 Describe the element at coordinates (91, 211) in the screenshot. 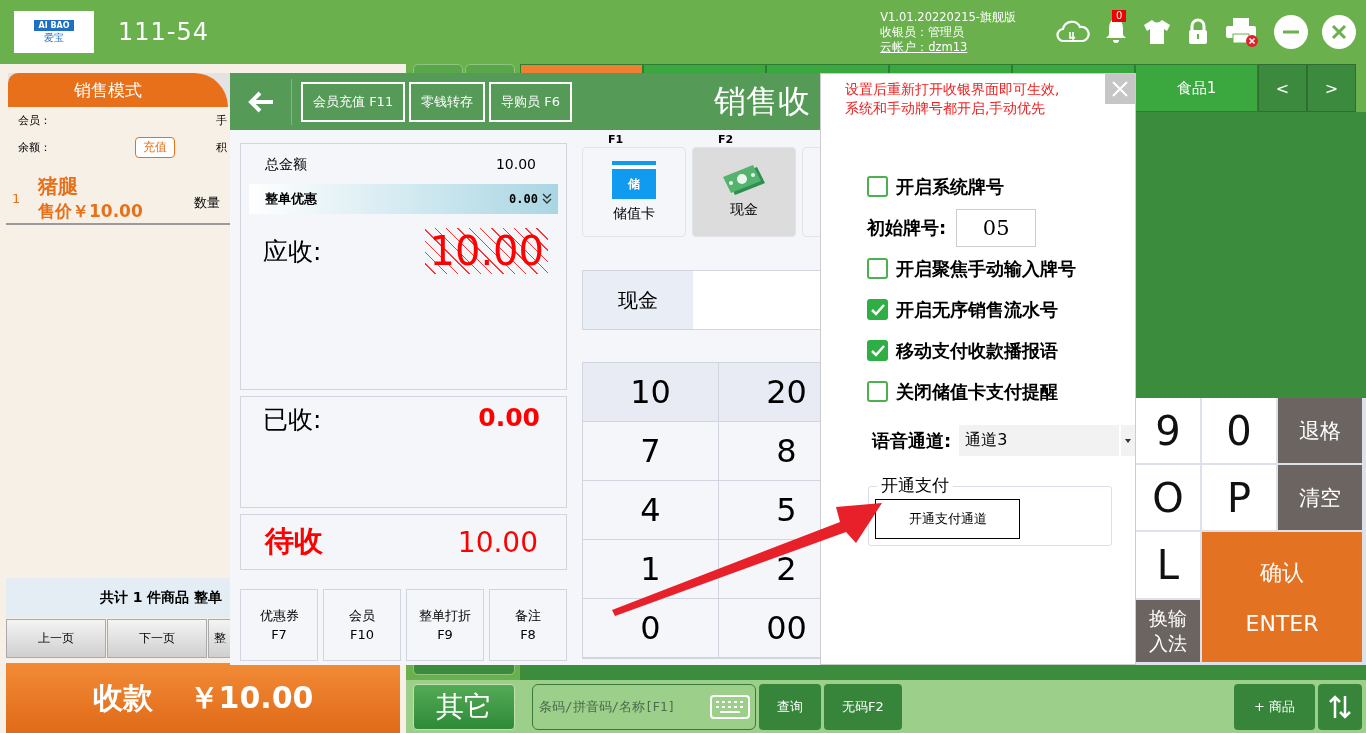

I see `item-price: 售价￥10.00` at that location.